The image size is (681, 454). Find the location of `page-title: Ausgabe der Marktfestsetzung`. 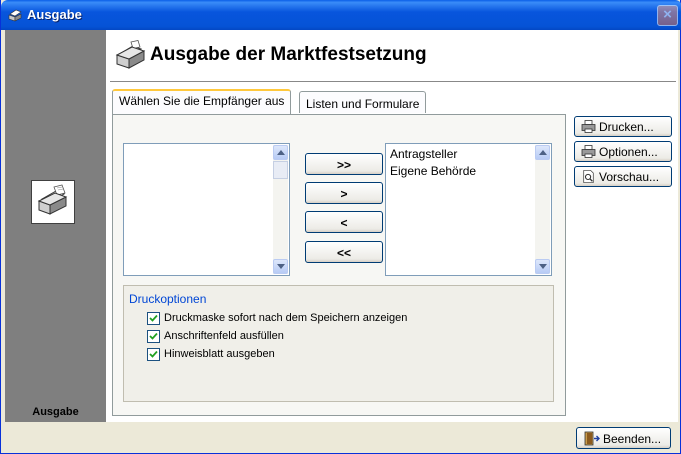

page-title: Ausgabe der Marktfestsetzung is located at coordinates (288, 54).